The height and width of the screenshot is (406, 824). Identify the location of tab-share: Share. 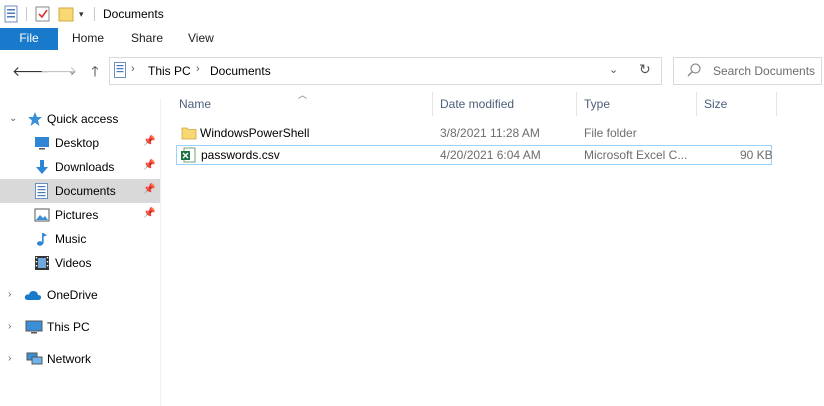
(147, 39).